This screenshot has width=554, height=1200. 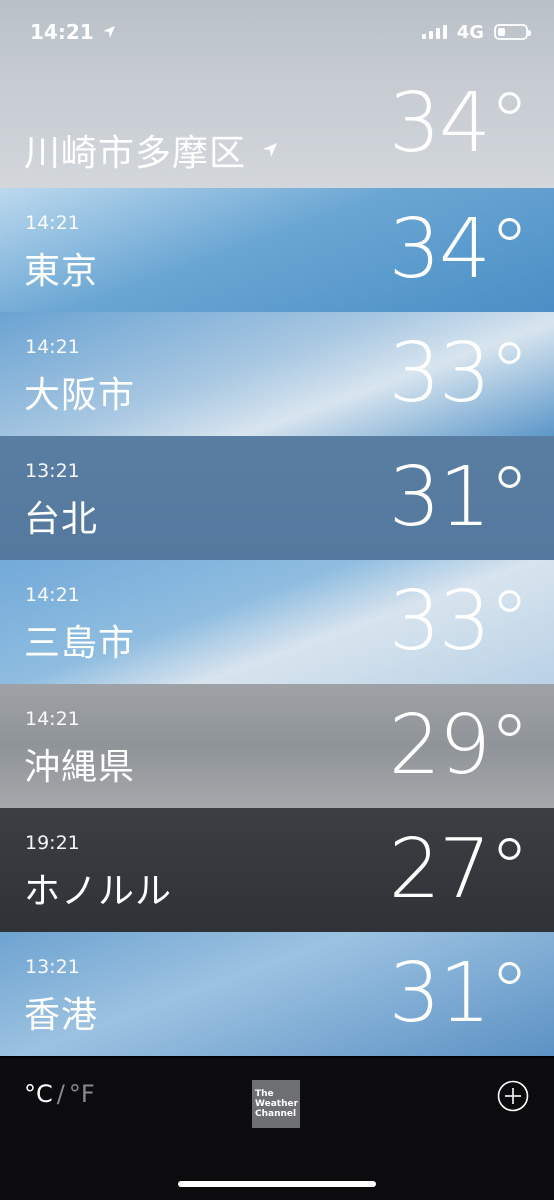 I want to click on status-bar: 14:21 4G, so click(x=277, y=32).